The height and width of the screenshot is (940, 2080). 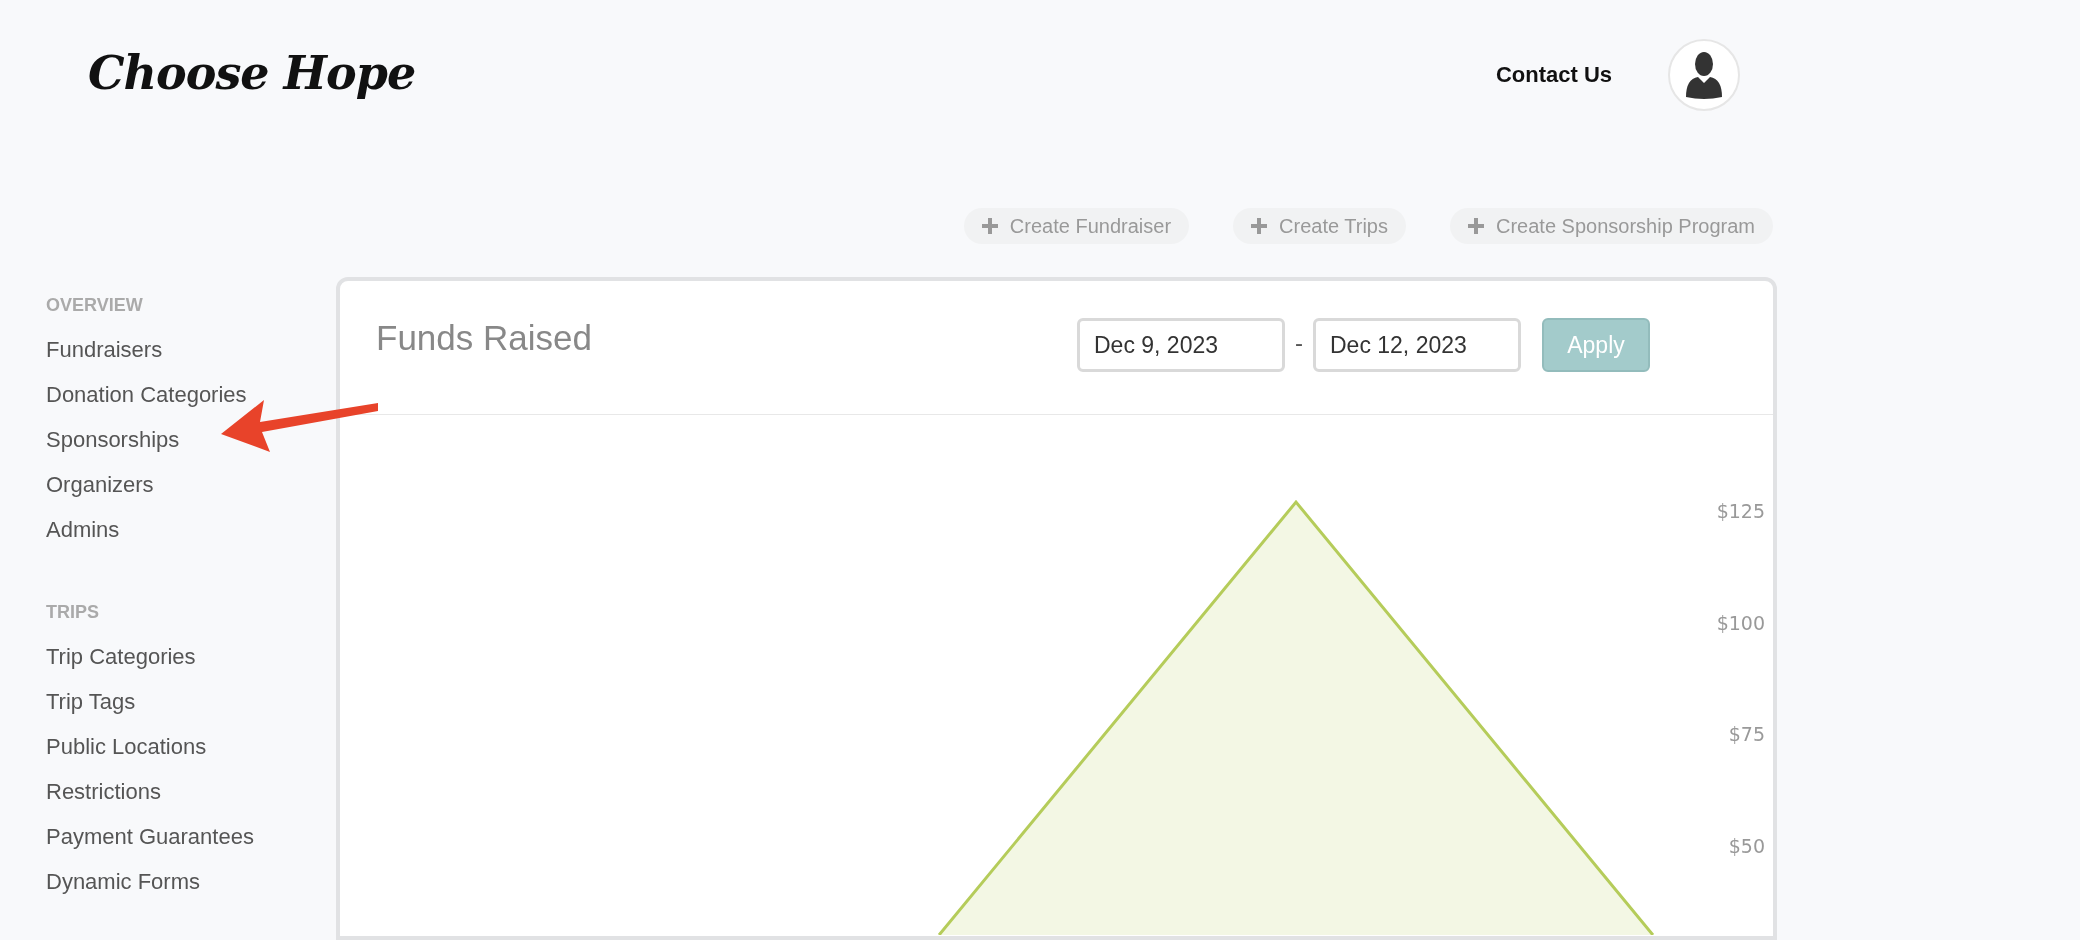 I want to click on sidebar-item: Dynamic Forms, so click(x=123, y=881).